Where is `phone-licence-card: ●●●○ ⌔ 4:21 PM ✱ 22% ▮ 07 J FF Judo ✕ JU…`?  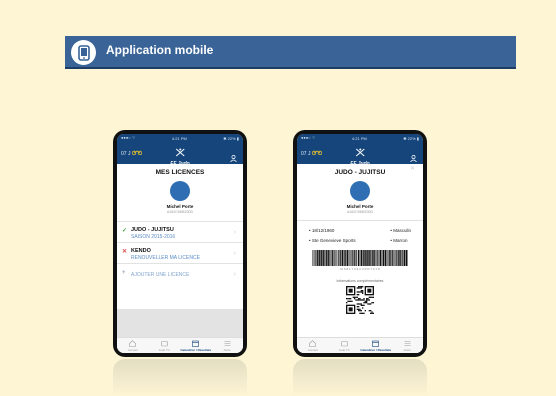
phone-licence-card: ●●●○ ⌔ 4:21 PM ✱ 22% ▮ 07 J FF Judo ✕ JU… is located at coordinates (360, 243).